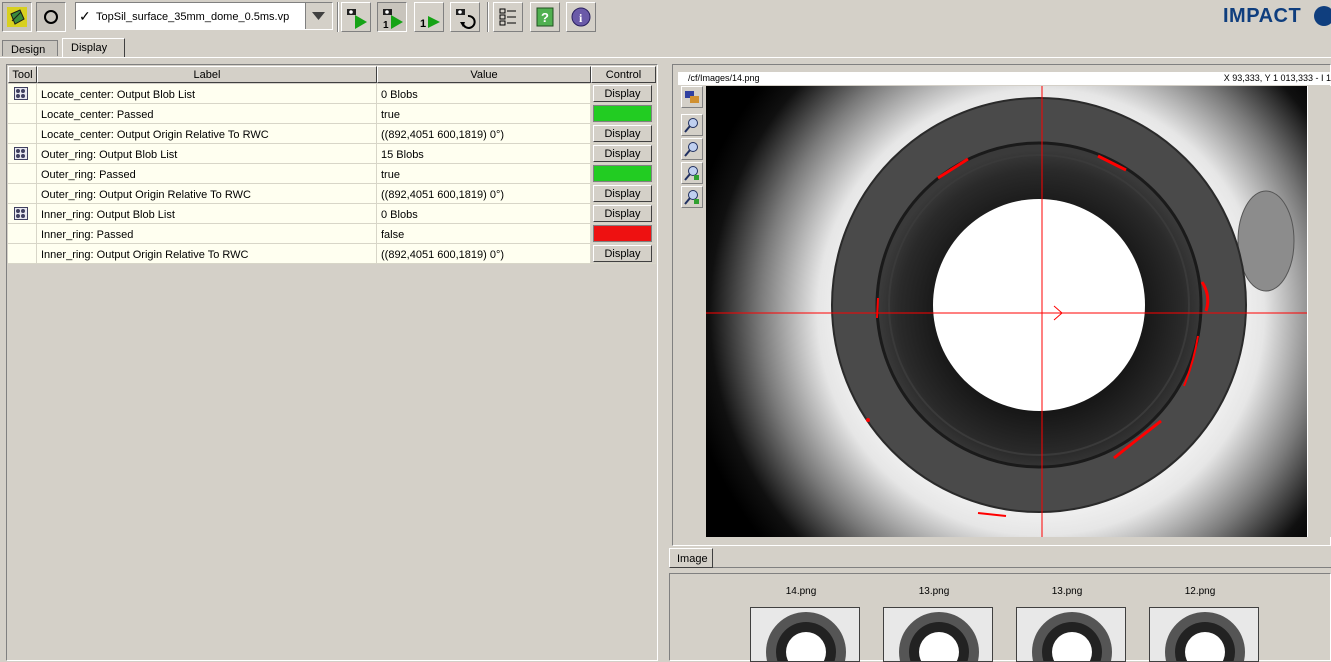 This screenshot has width=1331, height=662. Describe the element at coordinates (1000, 617) in the screenshot. I see `image-history-strip: 14.png 13.png 13.png 12.png` at that location.